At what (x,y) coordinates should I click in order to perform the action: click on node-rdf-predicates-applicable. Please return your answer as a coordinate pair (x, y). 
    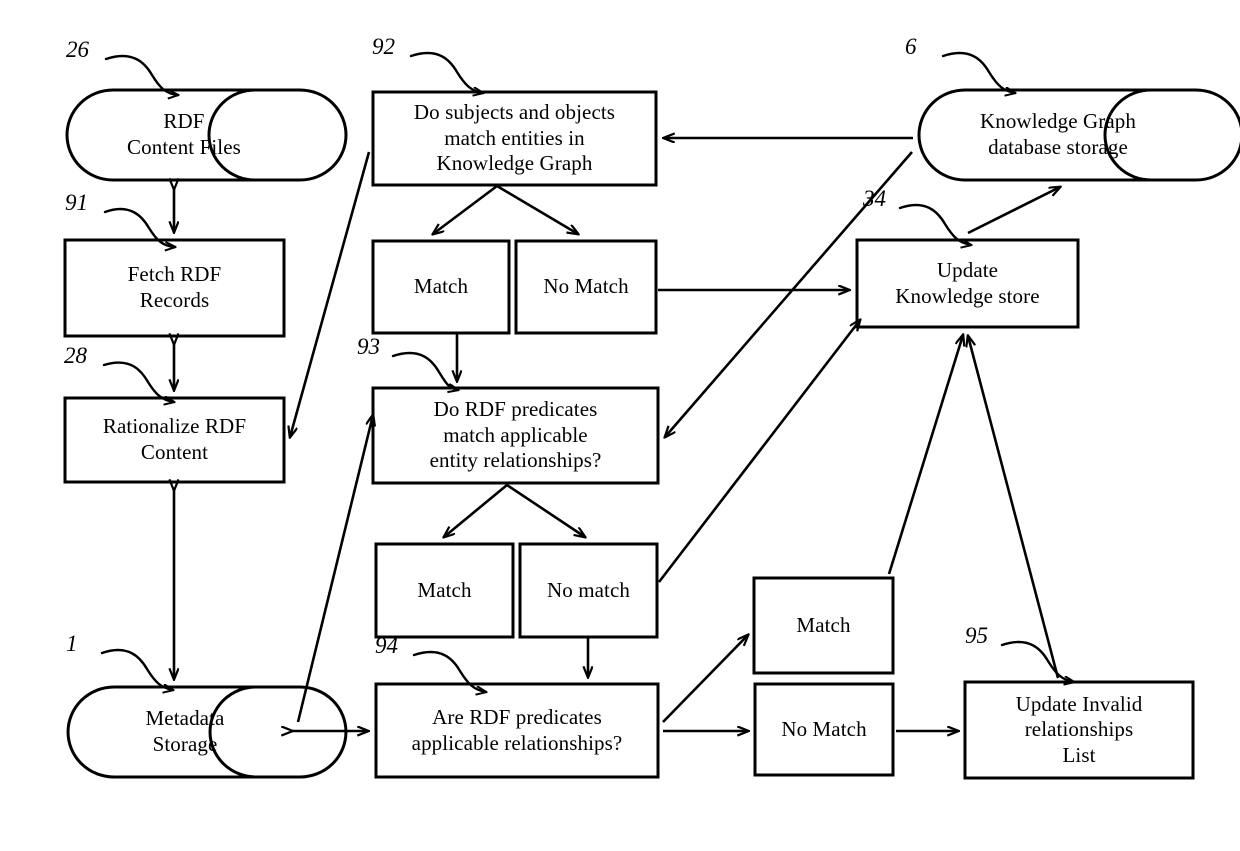
    Looking at the image, I should click on (517, 730).